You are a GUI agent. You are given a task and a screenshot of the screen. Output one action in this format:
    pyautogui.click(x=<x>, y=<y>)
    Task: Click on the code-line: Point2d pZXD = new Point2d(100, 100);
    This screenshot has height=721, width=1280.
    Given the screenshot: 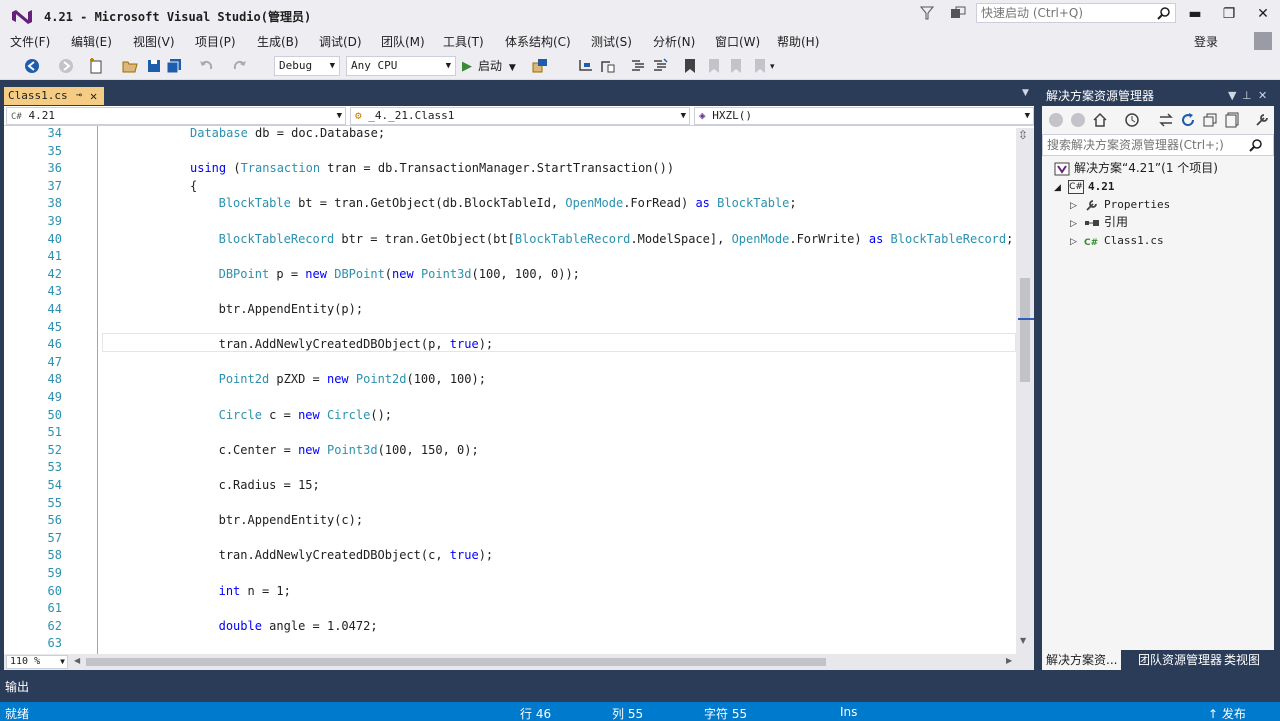 What is the action you would take?
    pyautogui.click(x=352, y=379)
    